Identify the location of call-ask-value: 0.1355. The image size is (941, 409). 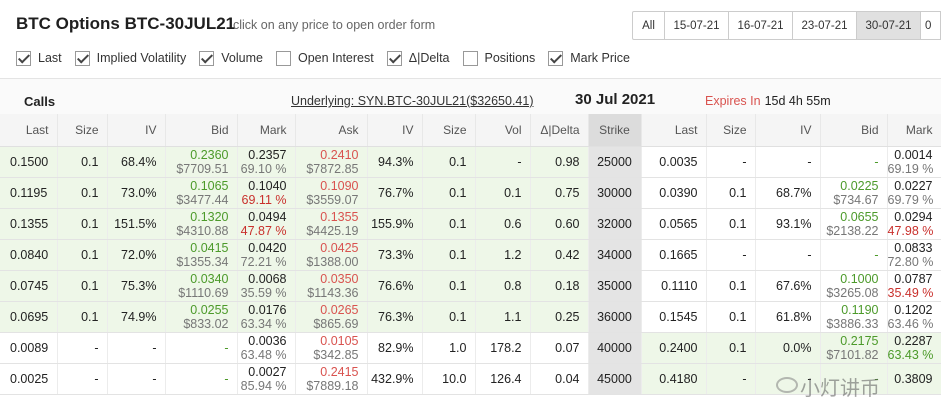
(327, 217).